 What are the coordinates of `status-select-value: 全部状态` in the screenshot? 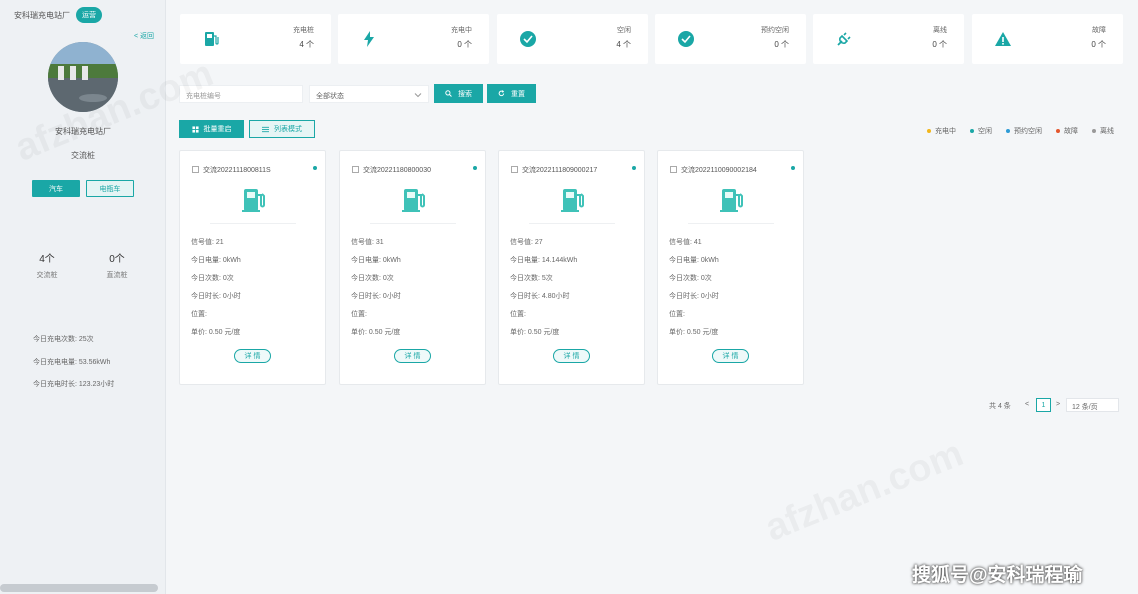 It's located at (330, 96).